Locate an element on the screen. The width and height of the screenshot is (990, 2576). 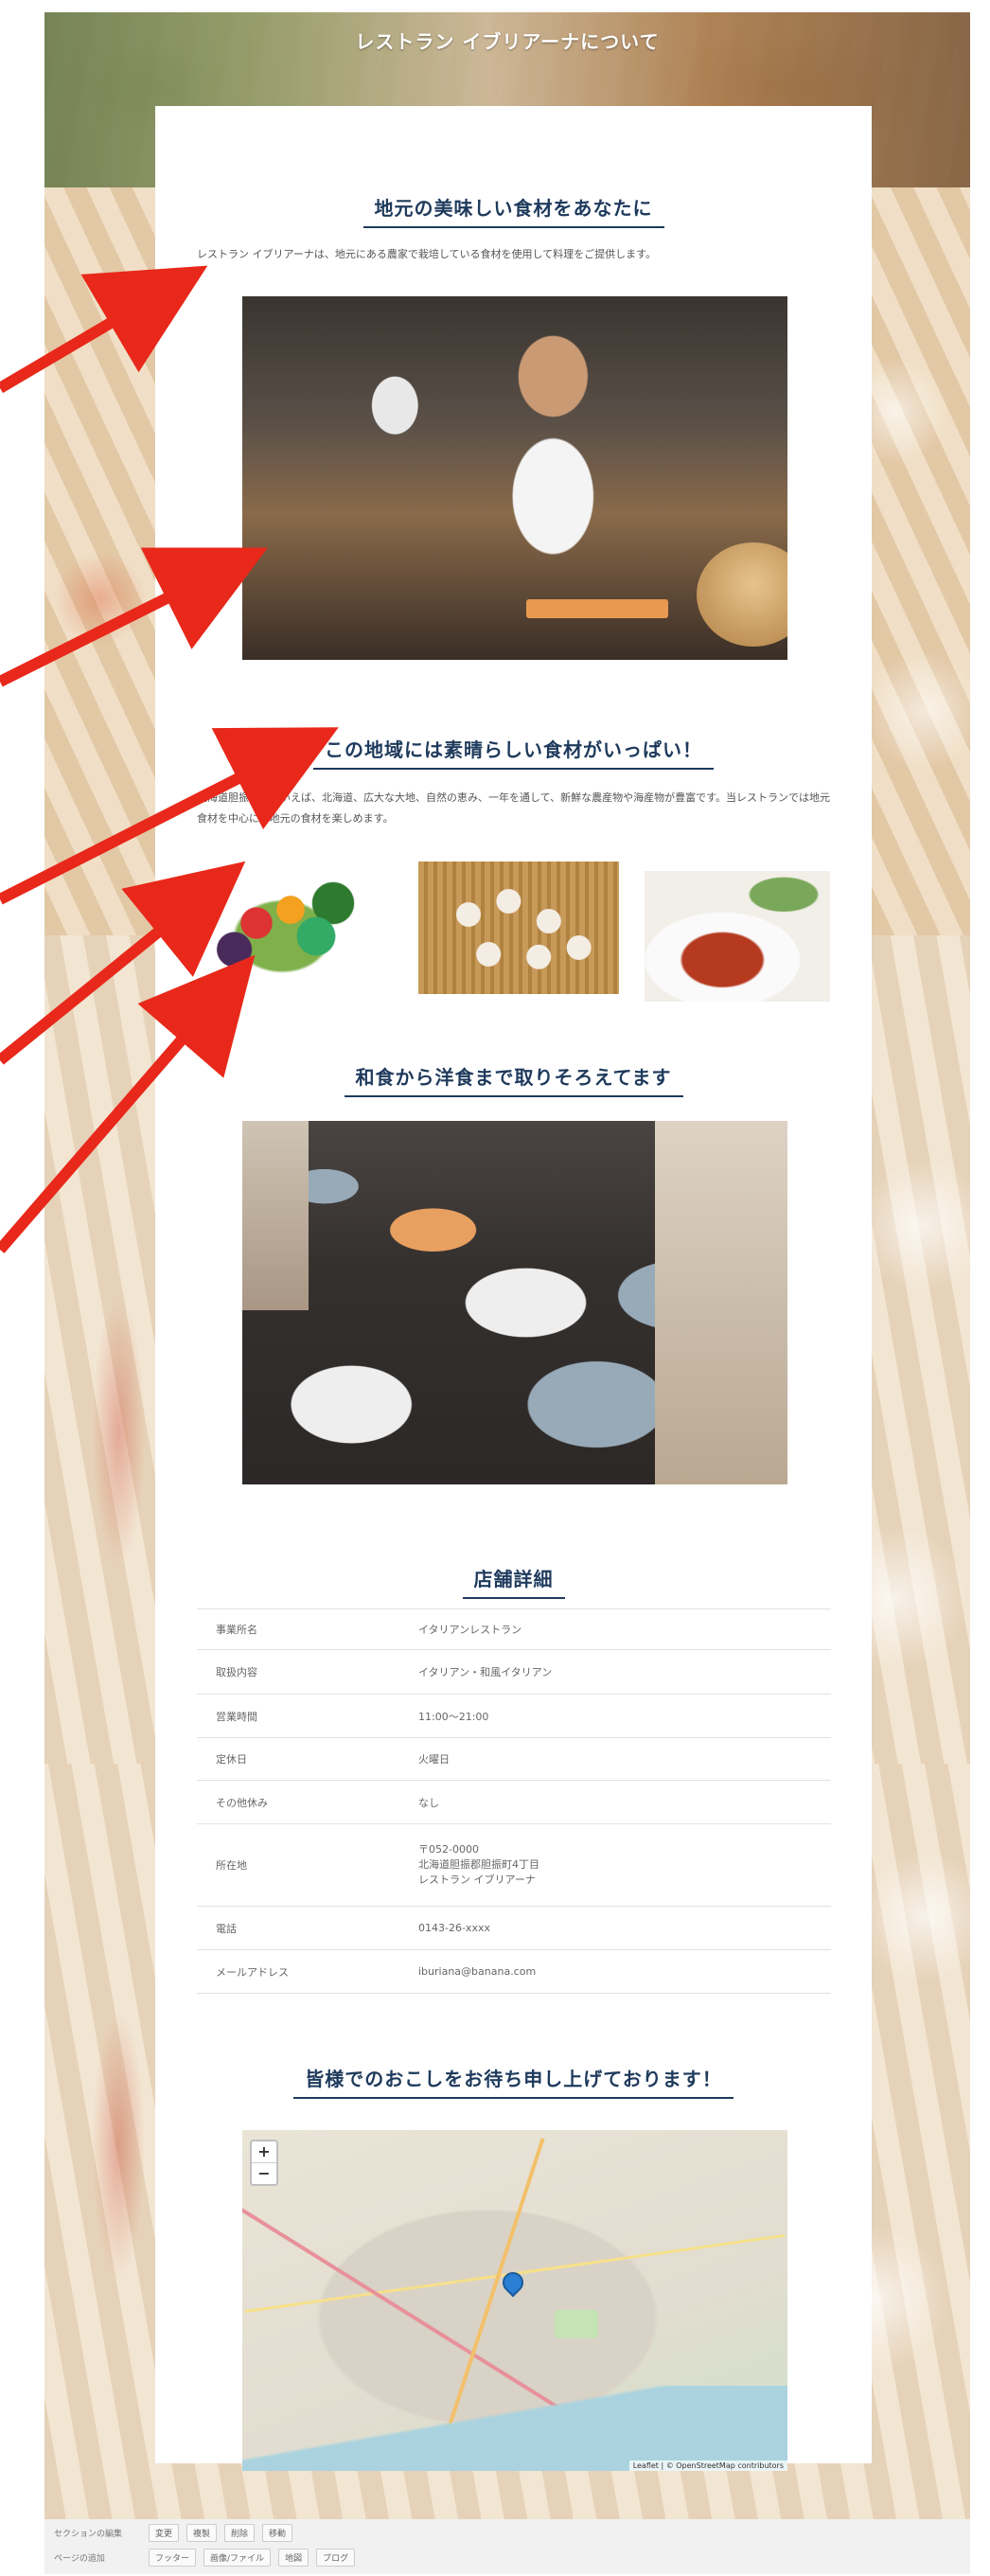
row-value: 11:00～21:00 is located at coordinates (453, 1717).